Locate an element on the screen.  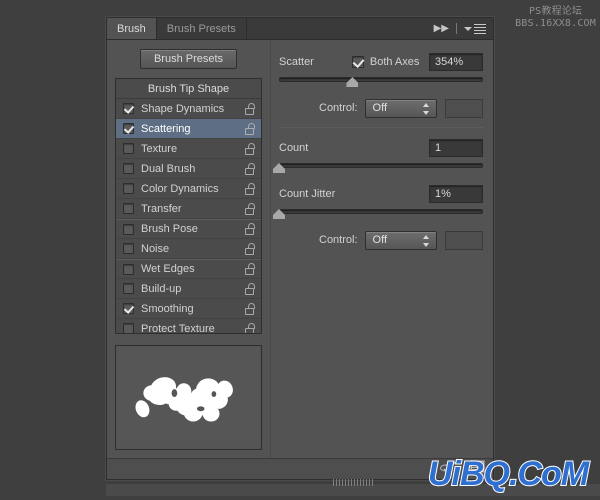
brush-option-row: Brush Pose is located at coordinates (188, 229).